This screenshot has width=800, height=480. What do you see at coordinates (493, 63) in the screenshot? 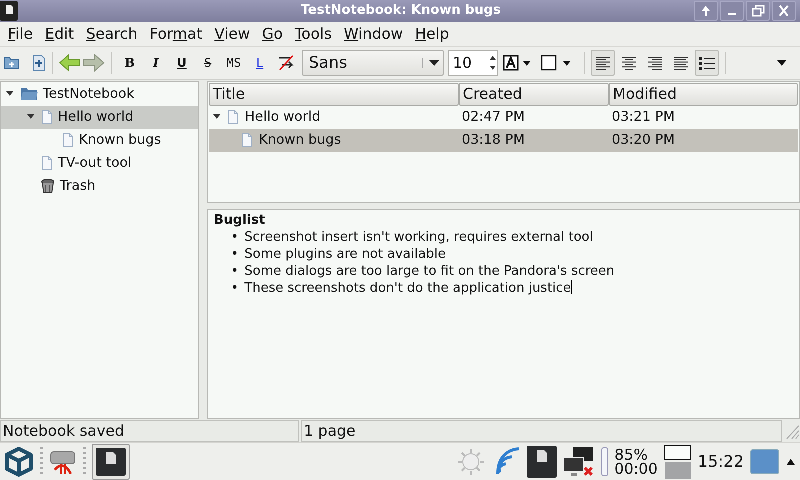
I see `spin-arrows-icon` at bounding box center [493, 63].